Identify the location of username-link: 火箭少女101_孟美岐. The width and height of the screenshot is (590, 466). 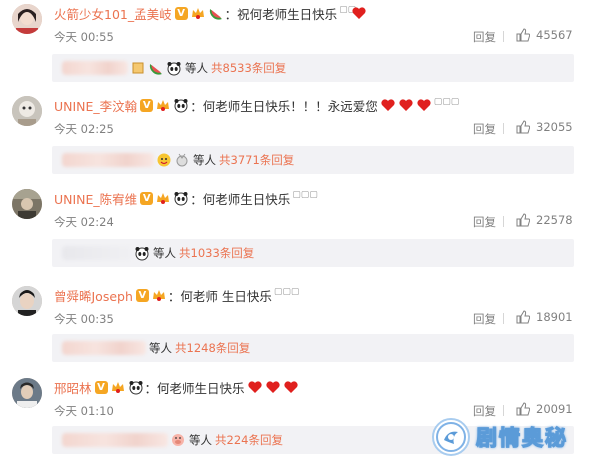
(113, 13).